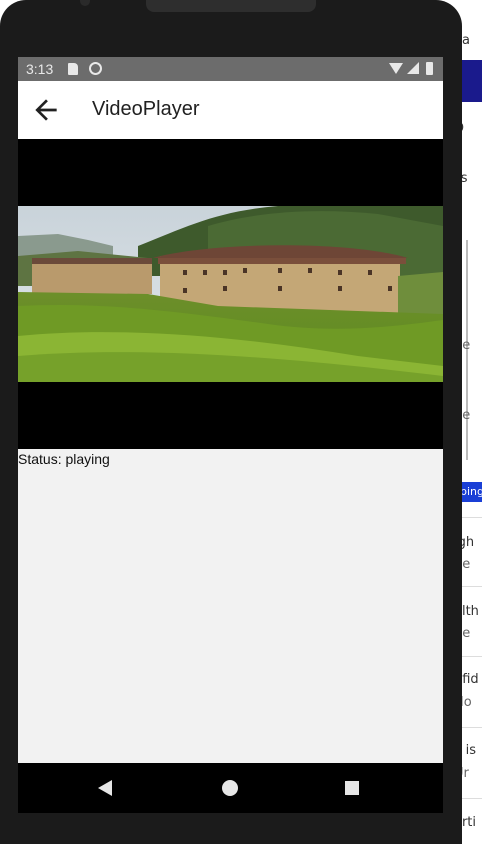 The width and height of the screenshot is (482, 844). I want to click on signal-icon, so click(413, 68).